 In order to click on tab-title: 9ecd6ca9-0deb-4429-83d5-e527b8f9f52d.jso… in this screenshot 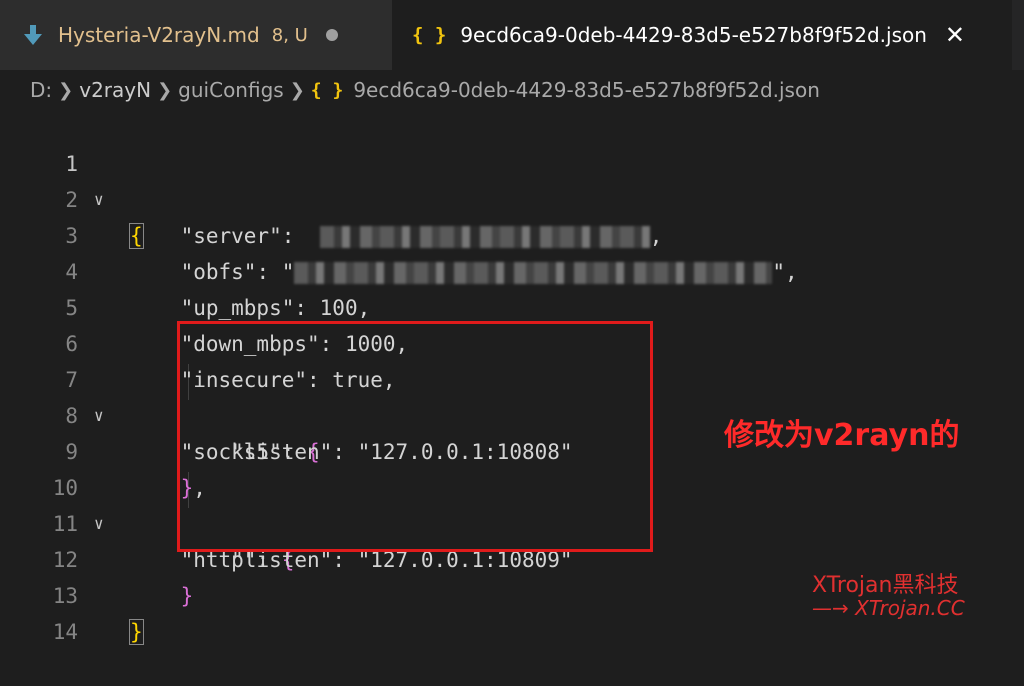, I will do `click(693, 35)`.